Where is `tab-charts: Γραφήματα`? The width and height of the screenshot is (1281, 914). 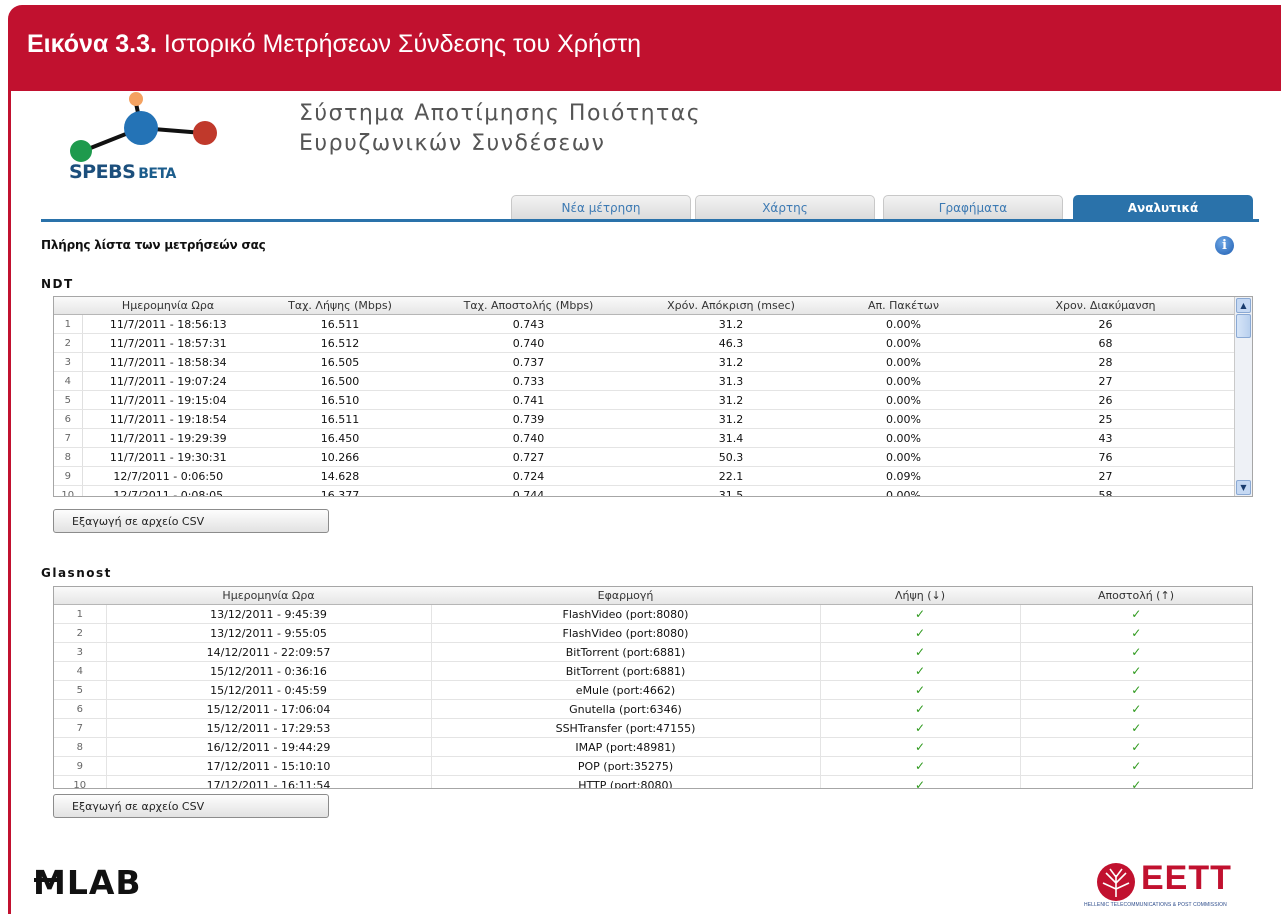 tab-charts: Γραφήματα is located at coordinates (973, 207).